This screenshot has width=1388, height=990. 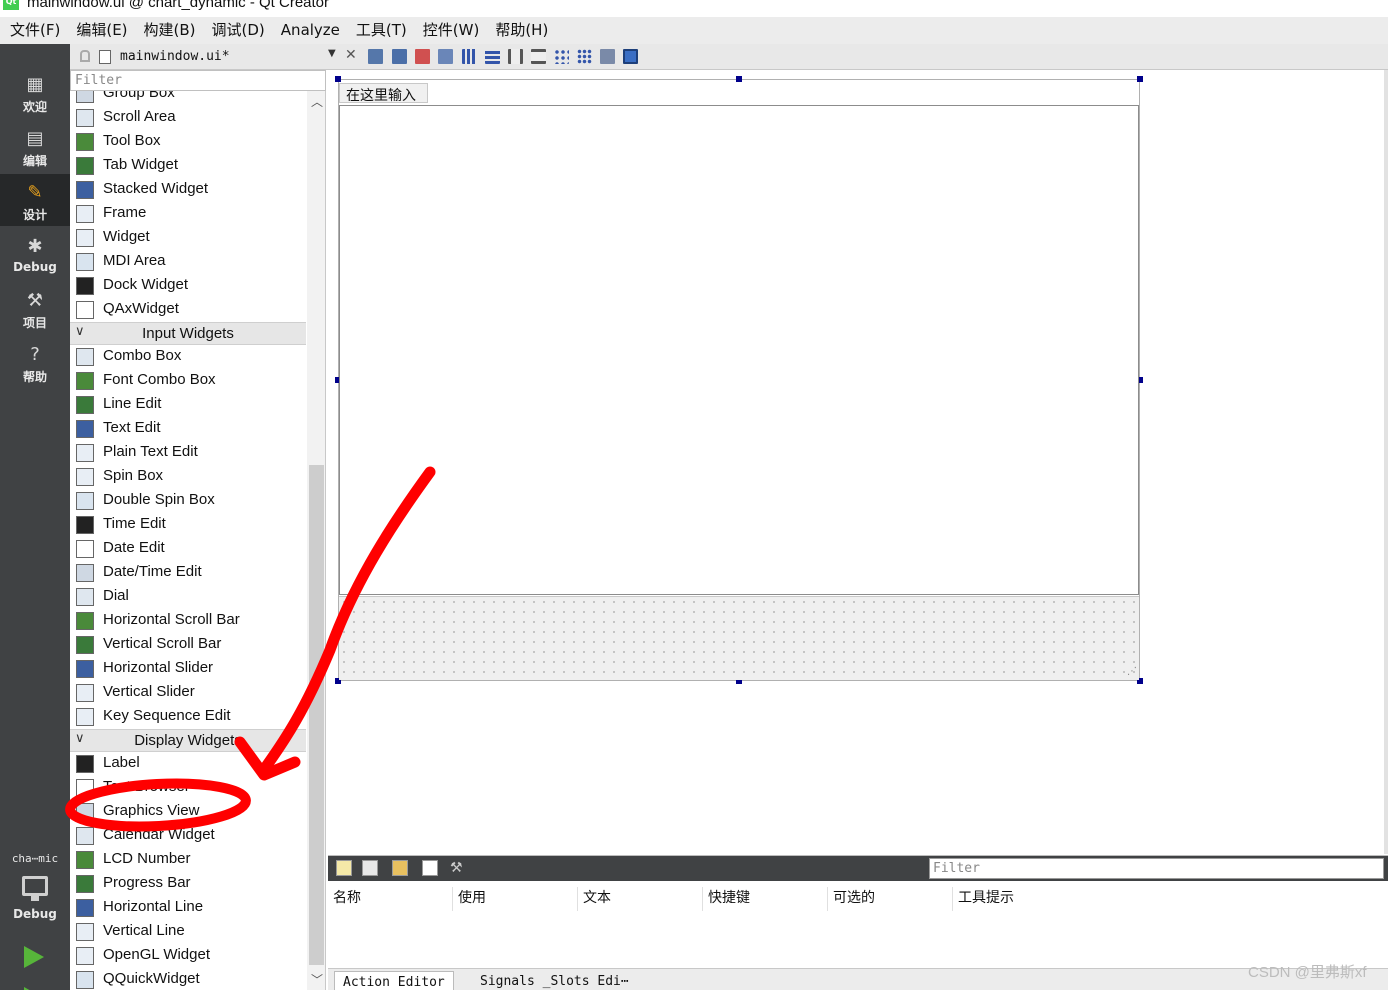 What do you see at coordinates (188, 429) in the screenshot?
I see `widget-list-item: Text Edit` at bounding box center [188, 429].